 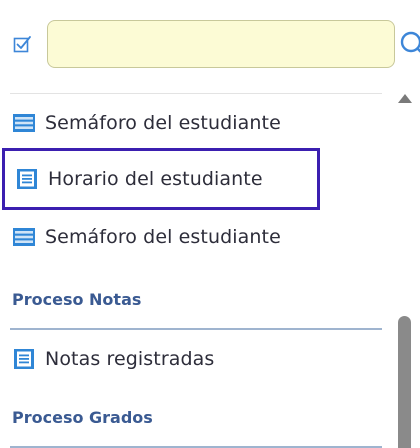 I want to click on menu-item-label: Horario del estudiante, so click(x=155, y=179).